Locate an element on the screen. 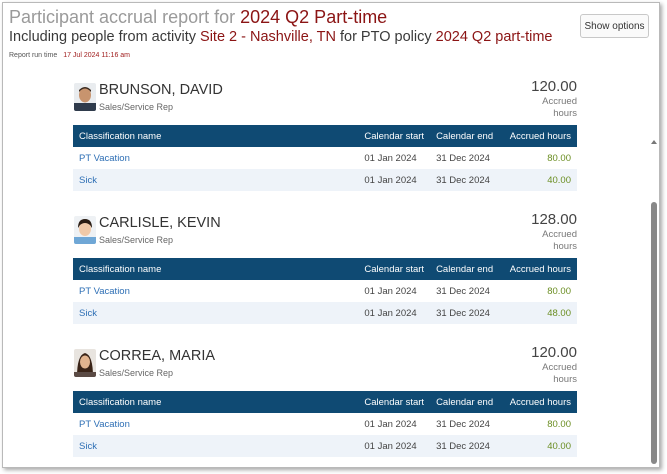  title-policy: 2024 Q2 Part-time is located at coordinates (314, 17).